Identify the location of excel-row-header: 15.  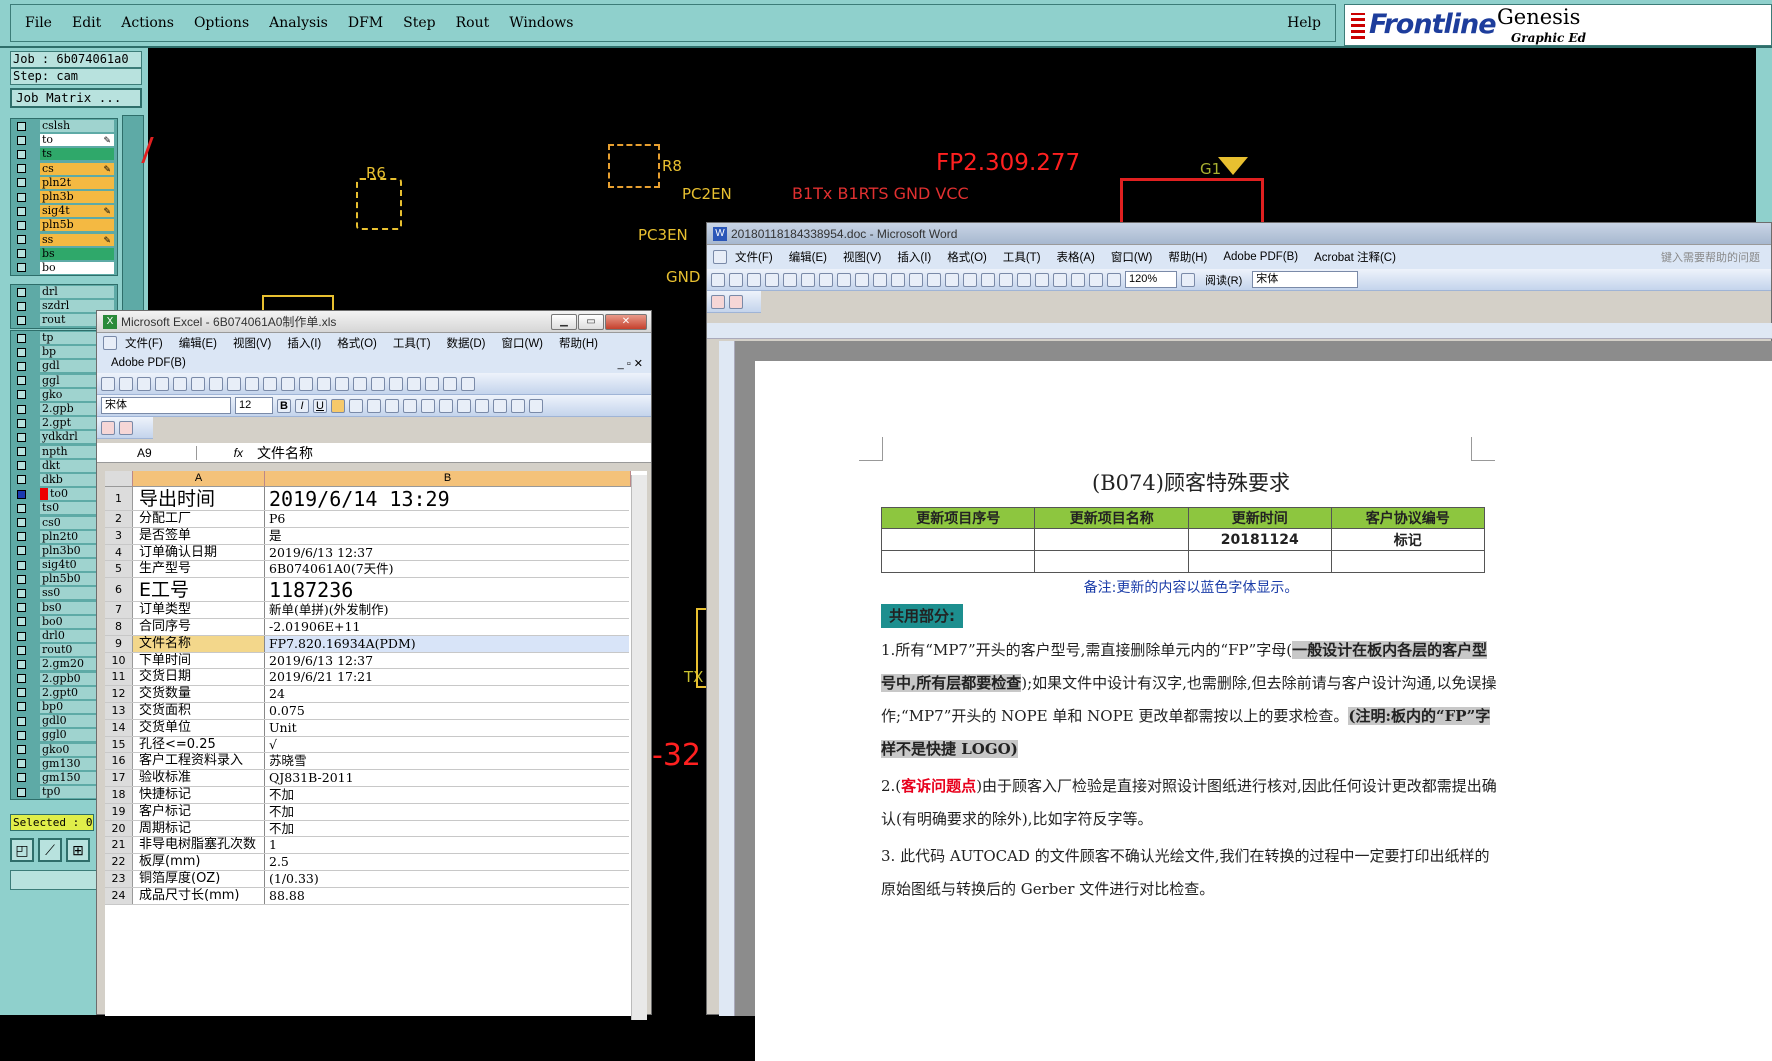
(119, 744).